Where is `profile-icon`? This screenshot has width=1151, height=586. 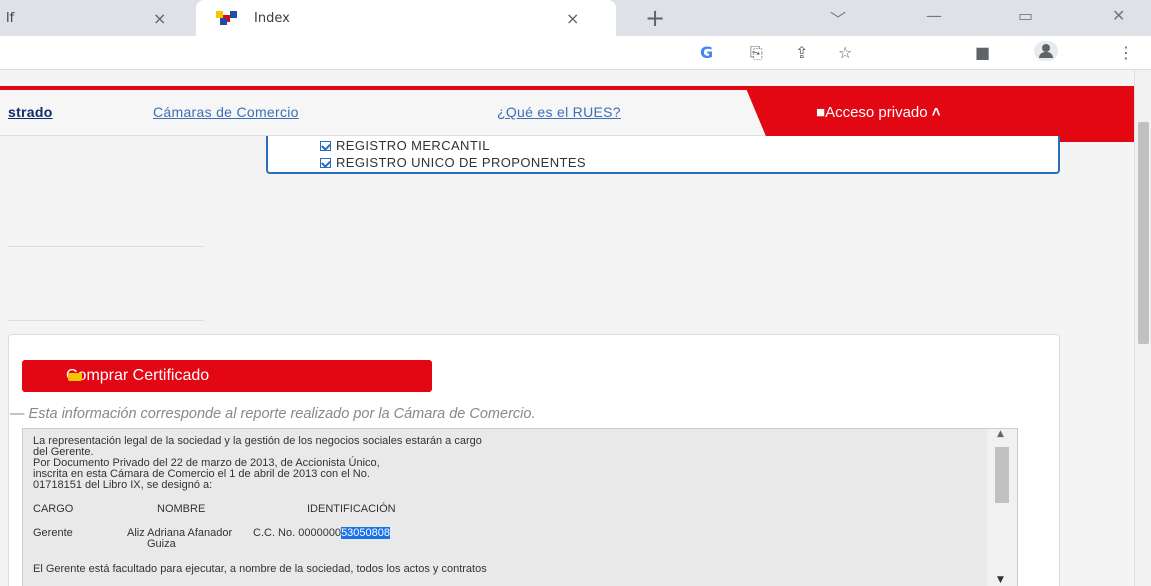
profile-icon is located at coordinates (1046, 51).